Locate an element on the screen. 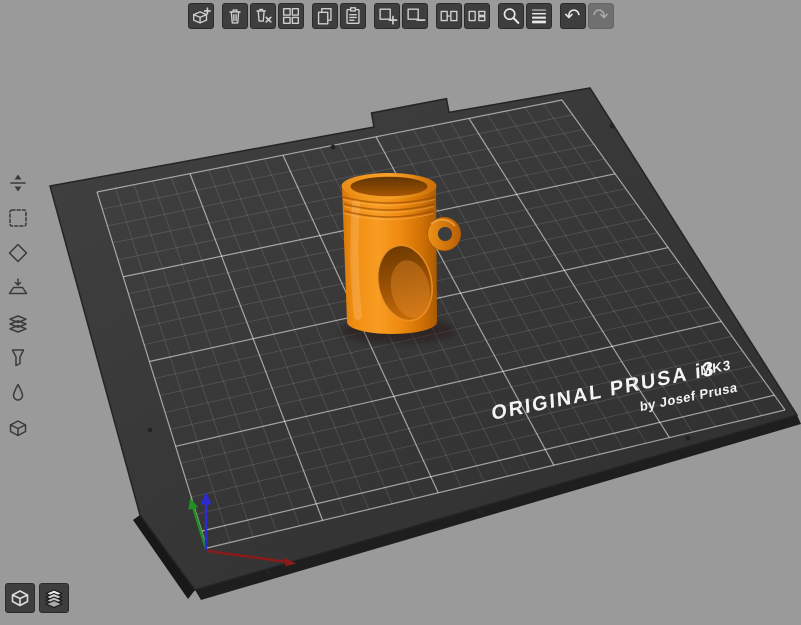 The height and width of the screenshot is (625, 801). add-instance-icon is located at coordinates (387, 16).